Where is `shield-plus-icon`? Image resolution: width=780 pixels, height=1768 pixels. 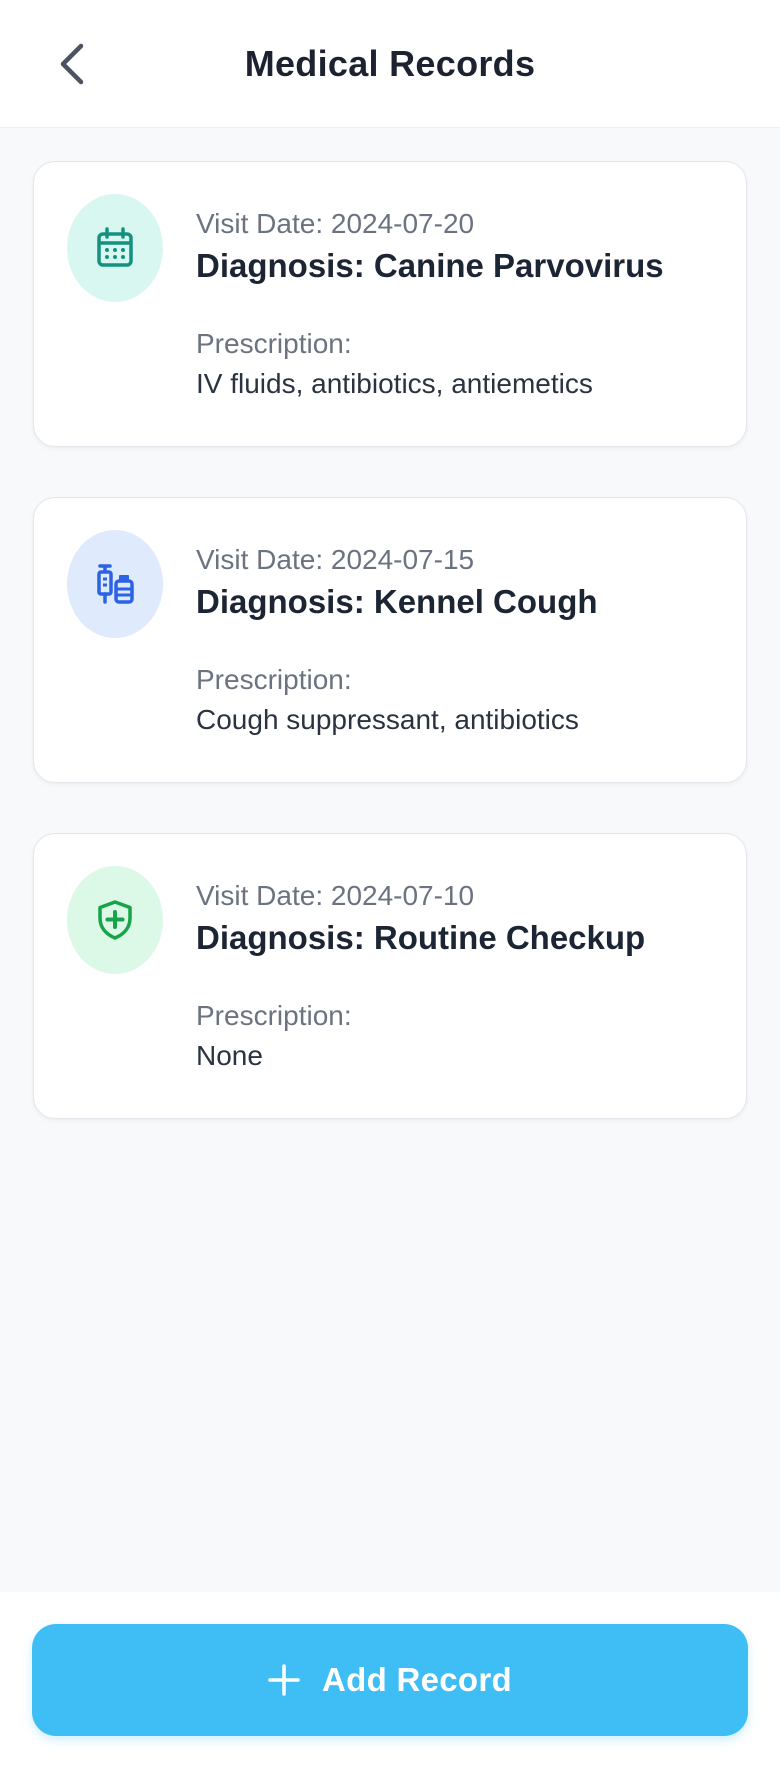
shield-plus-icon is located at coordinates (115, 920).